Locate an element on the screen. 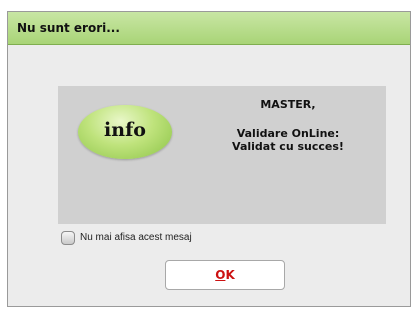  dont-show-again-label: Nu mai afisa acest mesaj is located at coordinates (136, 237).